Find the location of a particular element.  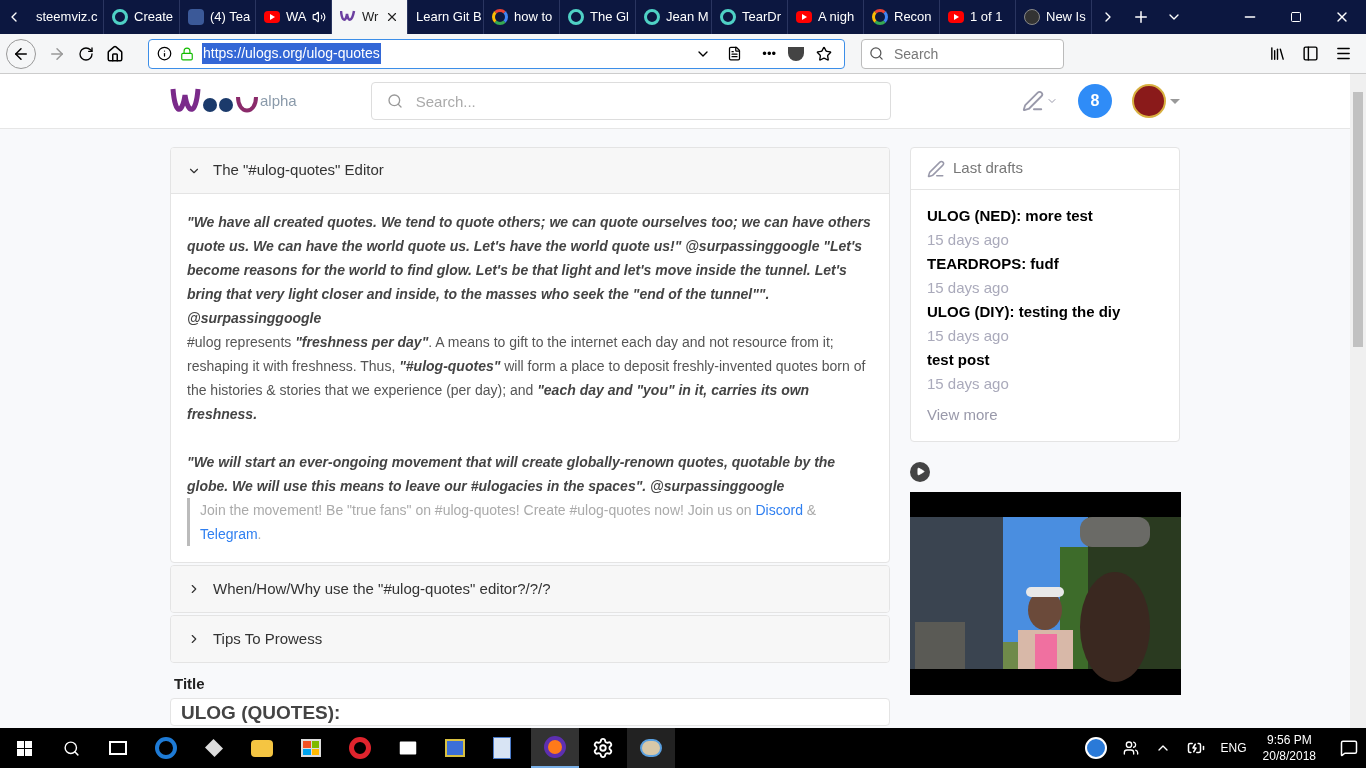

search-field: Search is located at coordinates (962, 53).